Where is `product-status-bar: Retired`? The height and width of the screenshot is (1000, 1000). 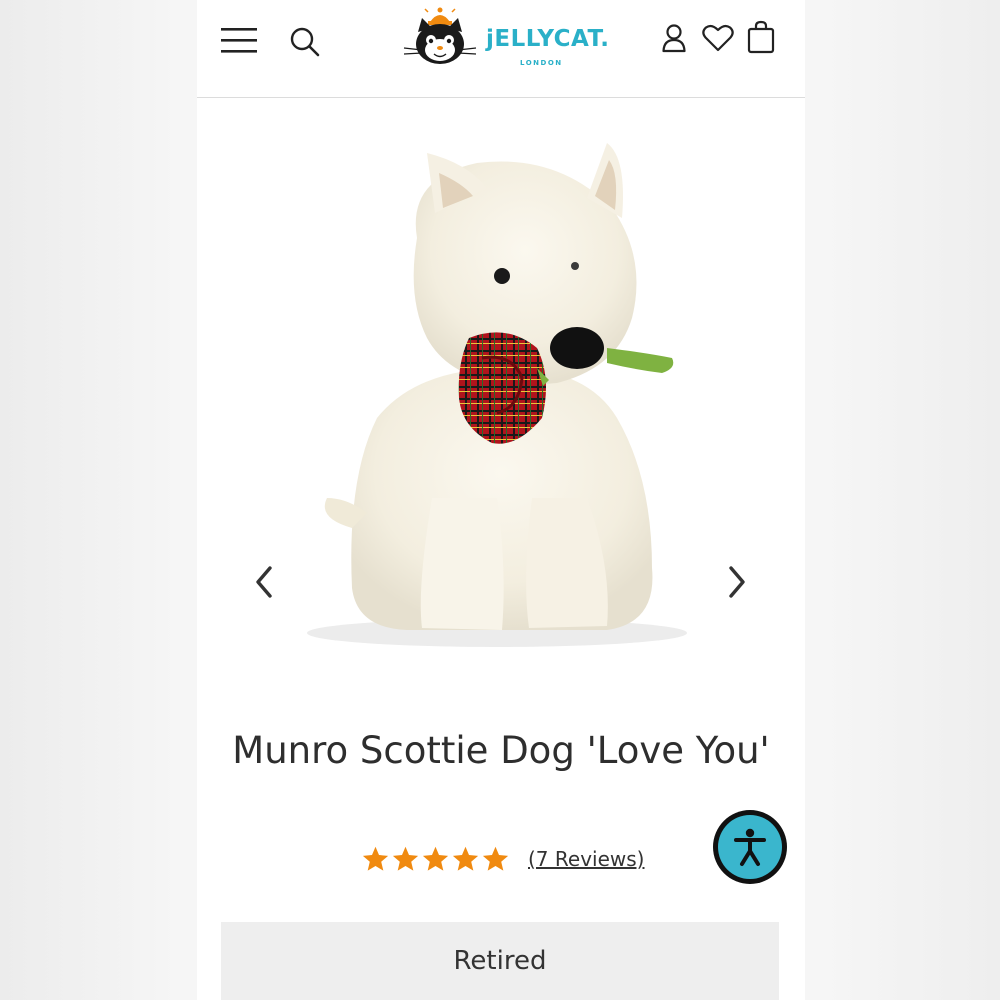 product-status-bar: Retired is located at coordinates (500, 961).